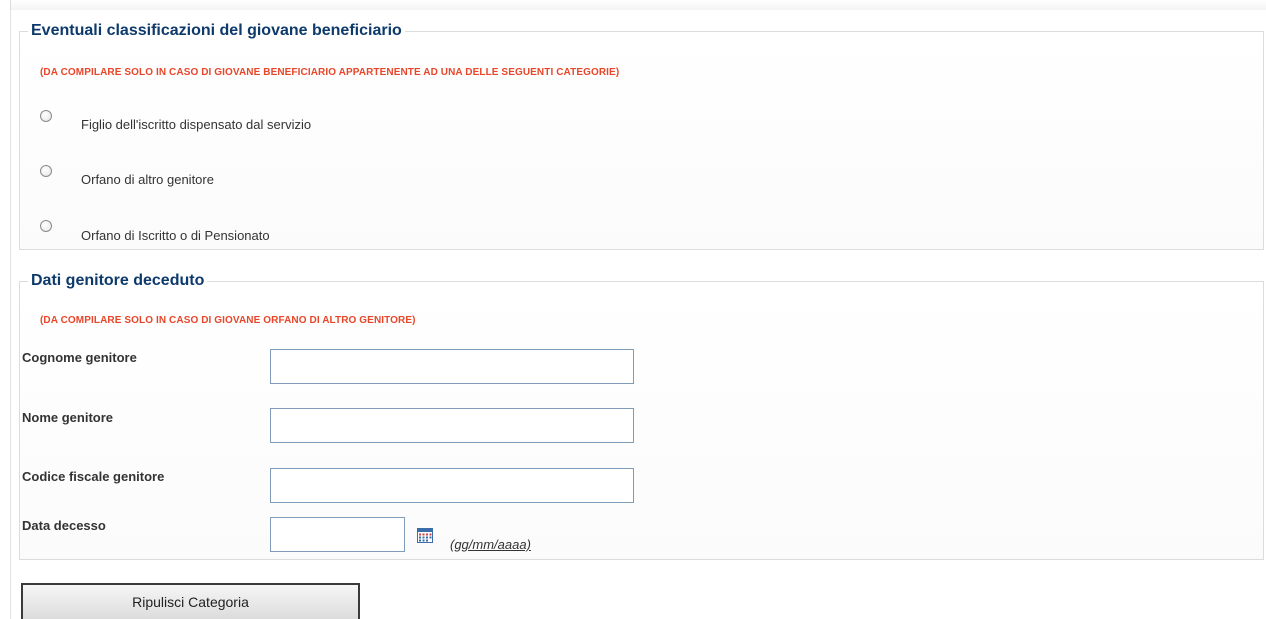 This screenshot has height=619, width=1266. Describe the element at coordinates (93, 476) in the screenshot. I see `tax-code-label: Codice fiscale genitore` at that location.